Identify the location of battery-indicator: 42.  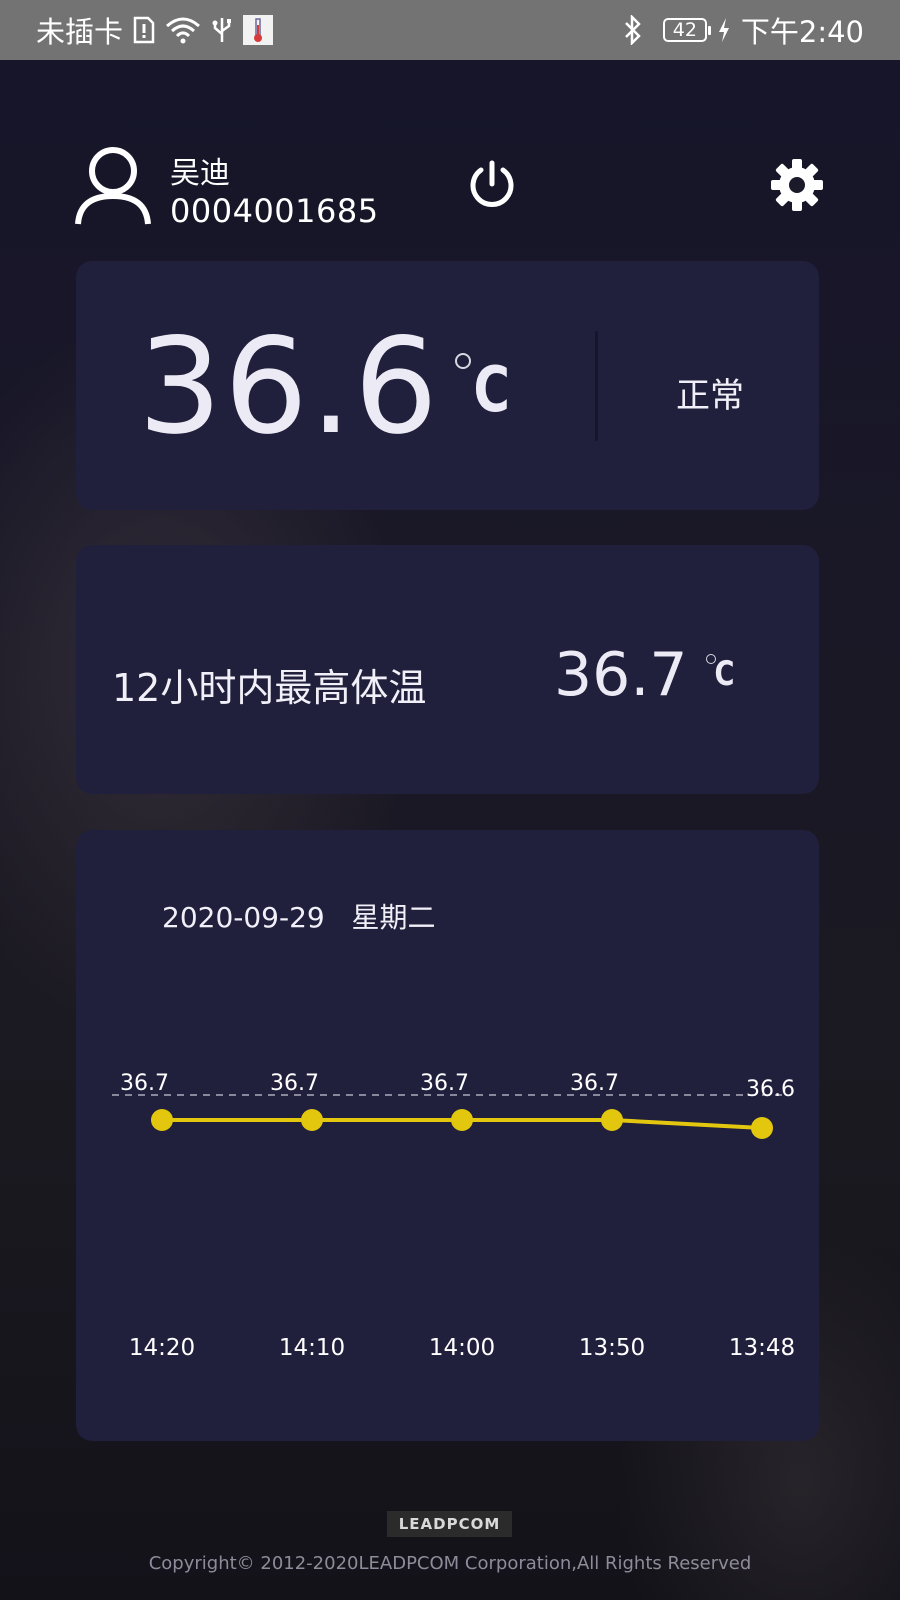
(686, 30).